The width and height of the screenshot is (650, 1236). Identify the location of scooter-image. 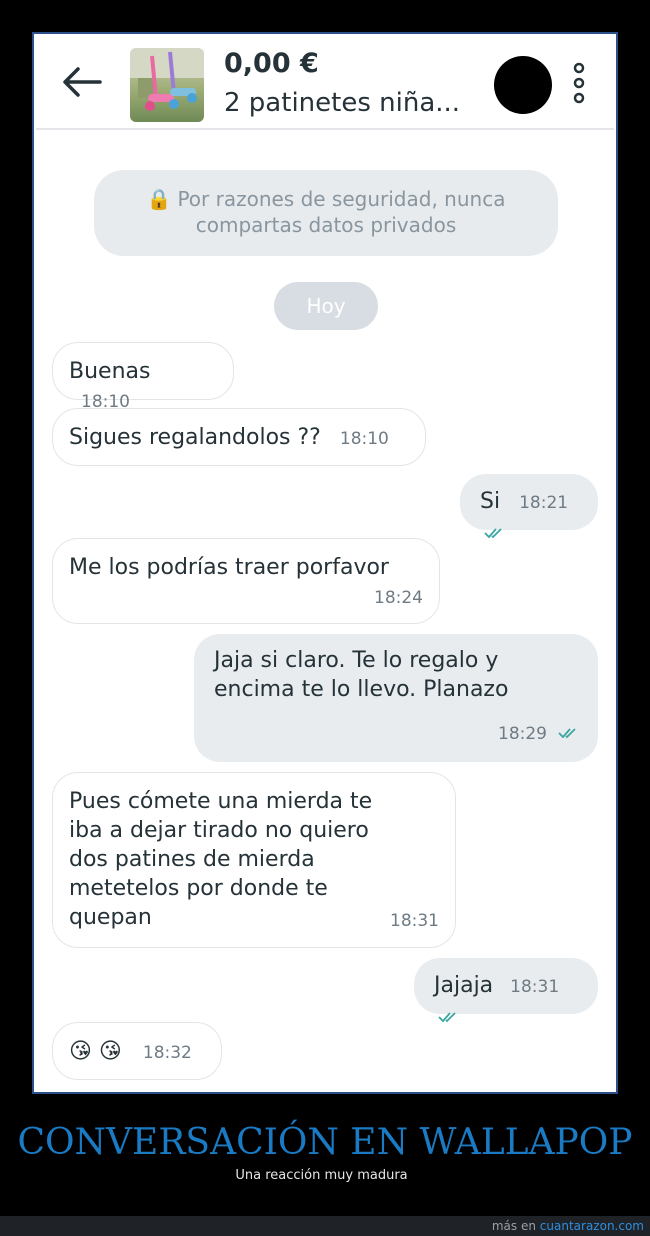
(167, 79).